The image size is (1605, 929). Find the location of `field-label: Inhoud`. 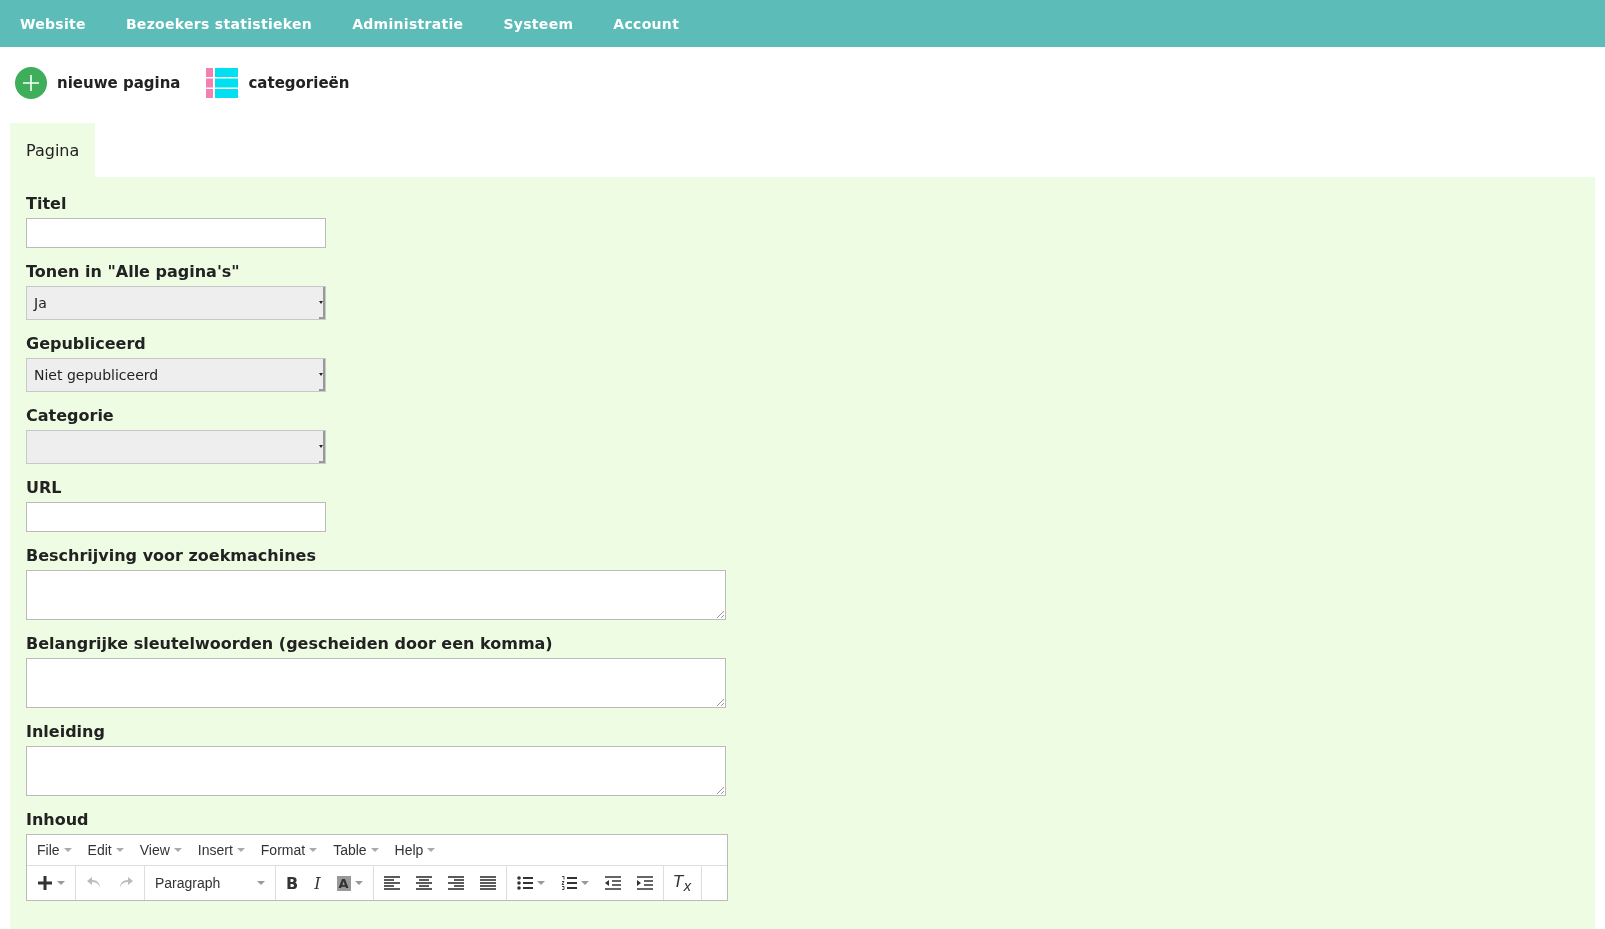

field-label: Inhoud is located at coordinates (58, 819).